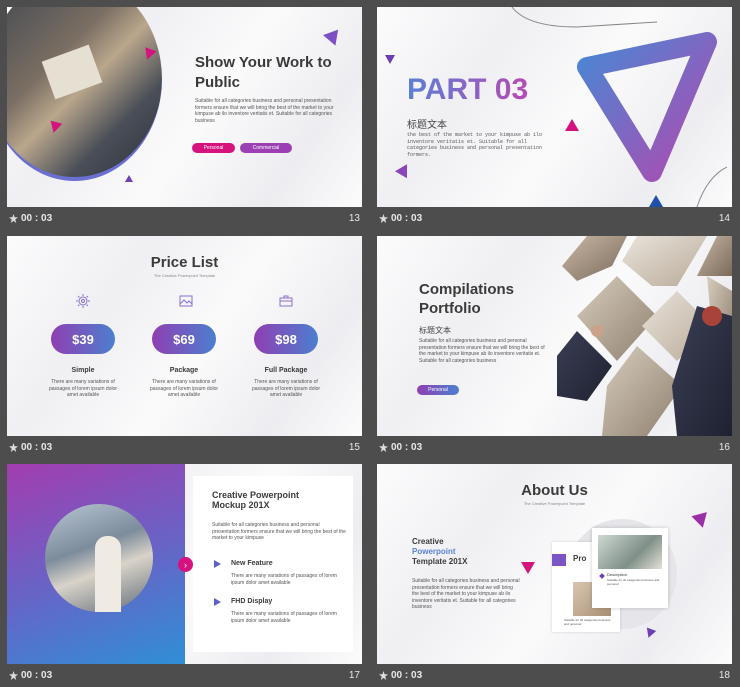 The image size is (740, 687). What do you see at coordinates (108, 574) in the screenshot?
I see `person-shape` at bounding box center [108, 574].